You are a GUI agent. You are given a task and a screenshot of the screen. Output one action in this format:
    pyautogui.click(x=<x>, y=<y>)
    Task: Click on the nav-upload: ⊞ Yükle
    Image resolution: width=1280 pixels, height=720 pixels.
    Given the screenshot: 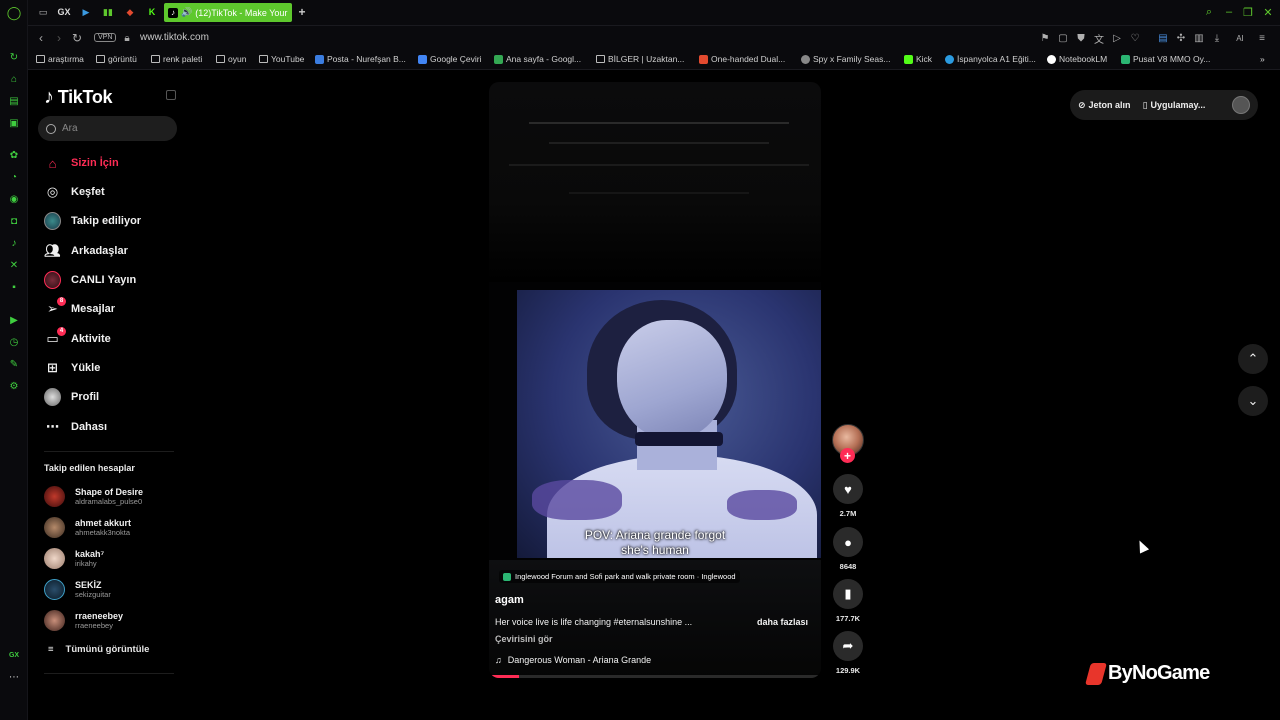 What is the action you would take?
    pyautogui.click(x=72, y=368)
    